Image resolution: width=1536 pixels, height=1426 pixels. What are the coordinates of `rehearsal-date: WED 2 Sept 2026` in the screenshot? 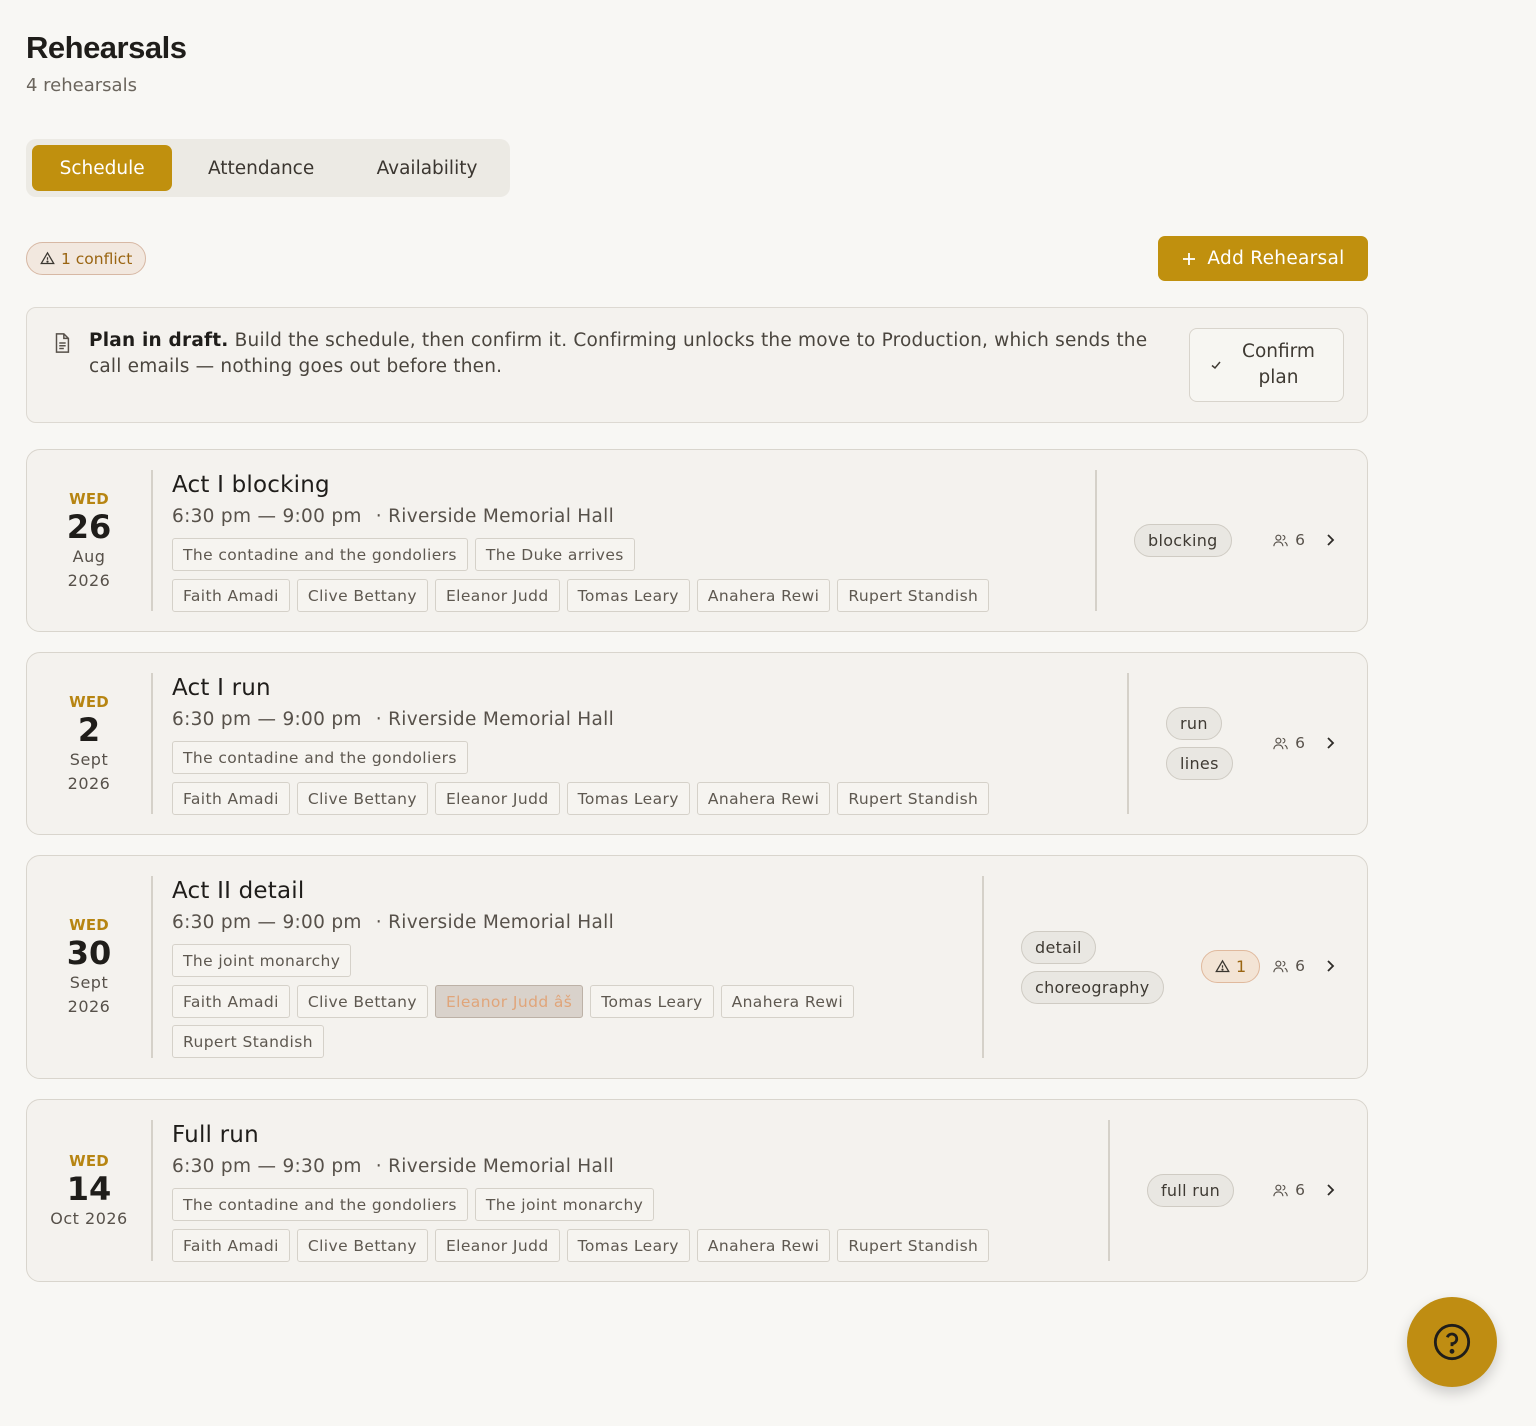 It's located at (89, 743).